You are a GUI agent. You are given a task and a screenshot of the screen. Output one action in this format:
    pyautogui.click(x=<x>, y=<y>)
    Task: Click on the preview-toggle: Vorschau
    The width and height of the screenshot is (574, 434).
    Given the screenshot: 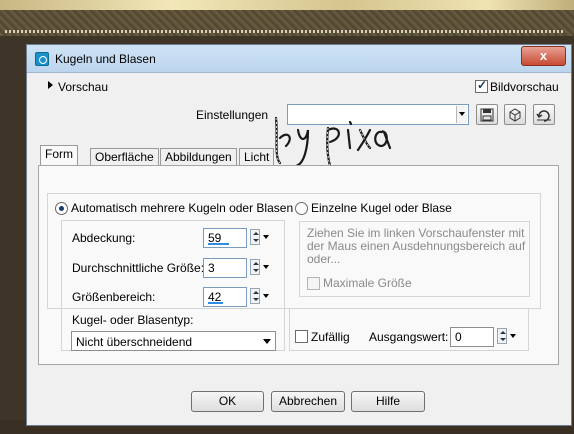 What is the action you would take?
    pyautogui.click(x=83, y=87)
    